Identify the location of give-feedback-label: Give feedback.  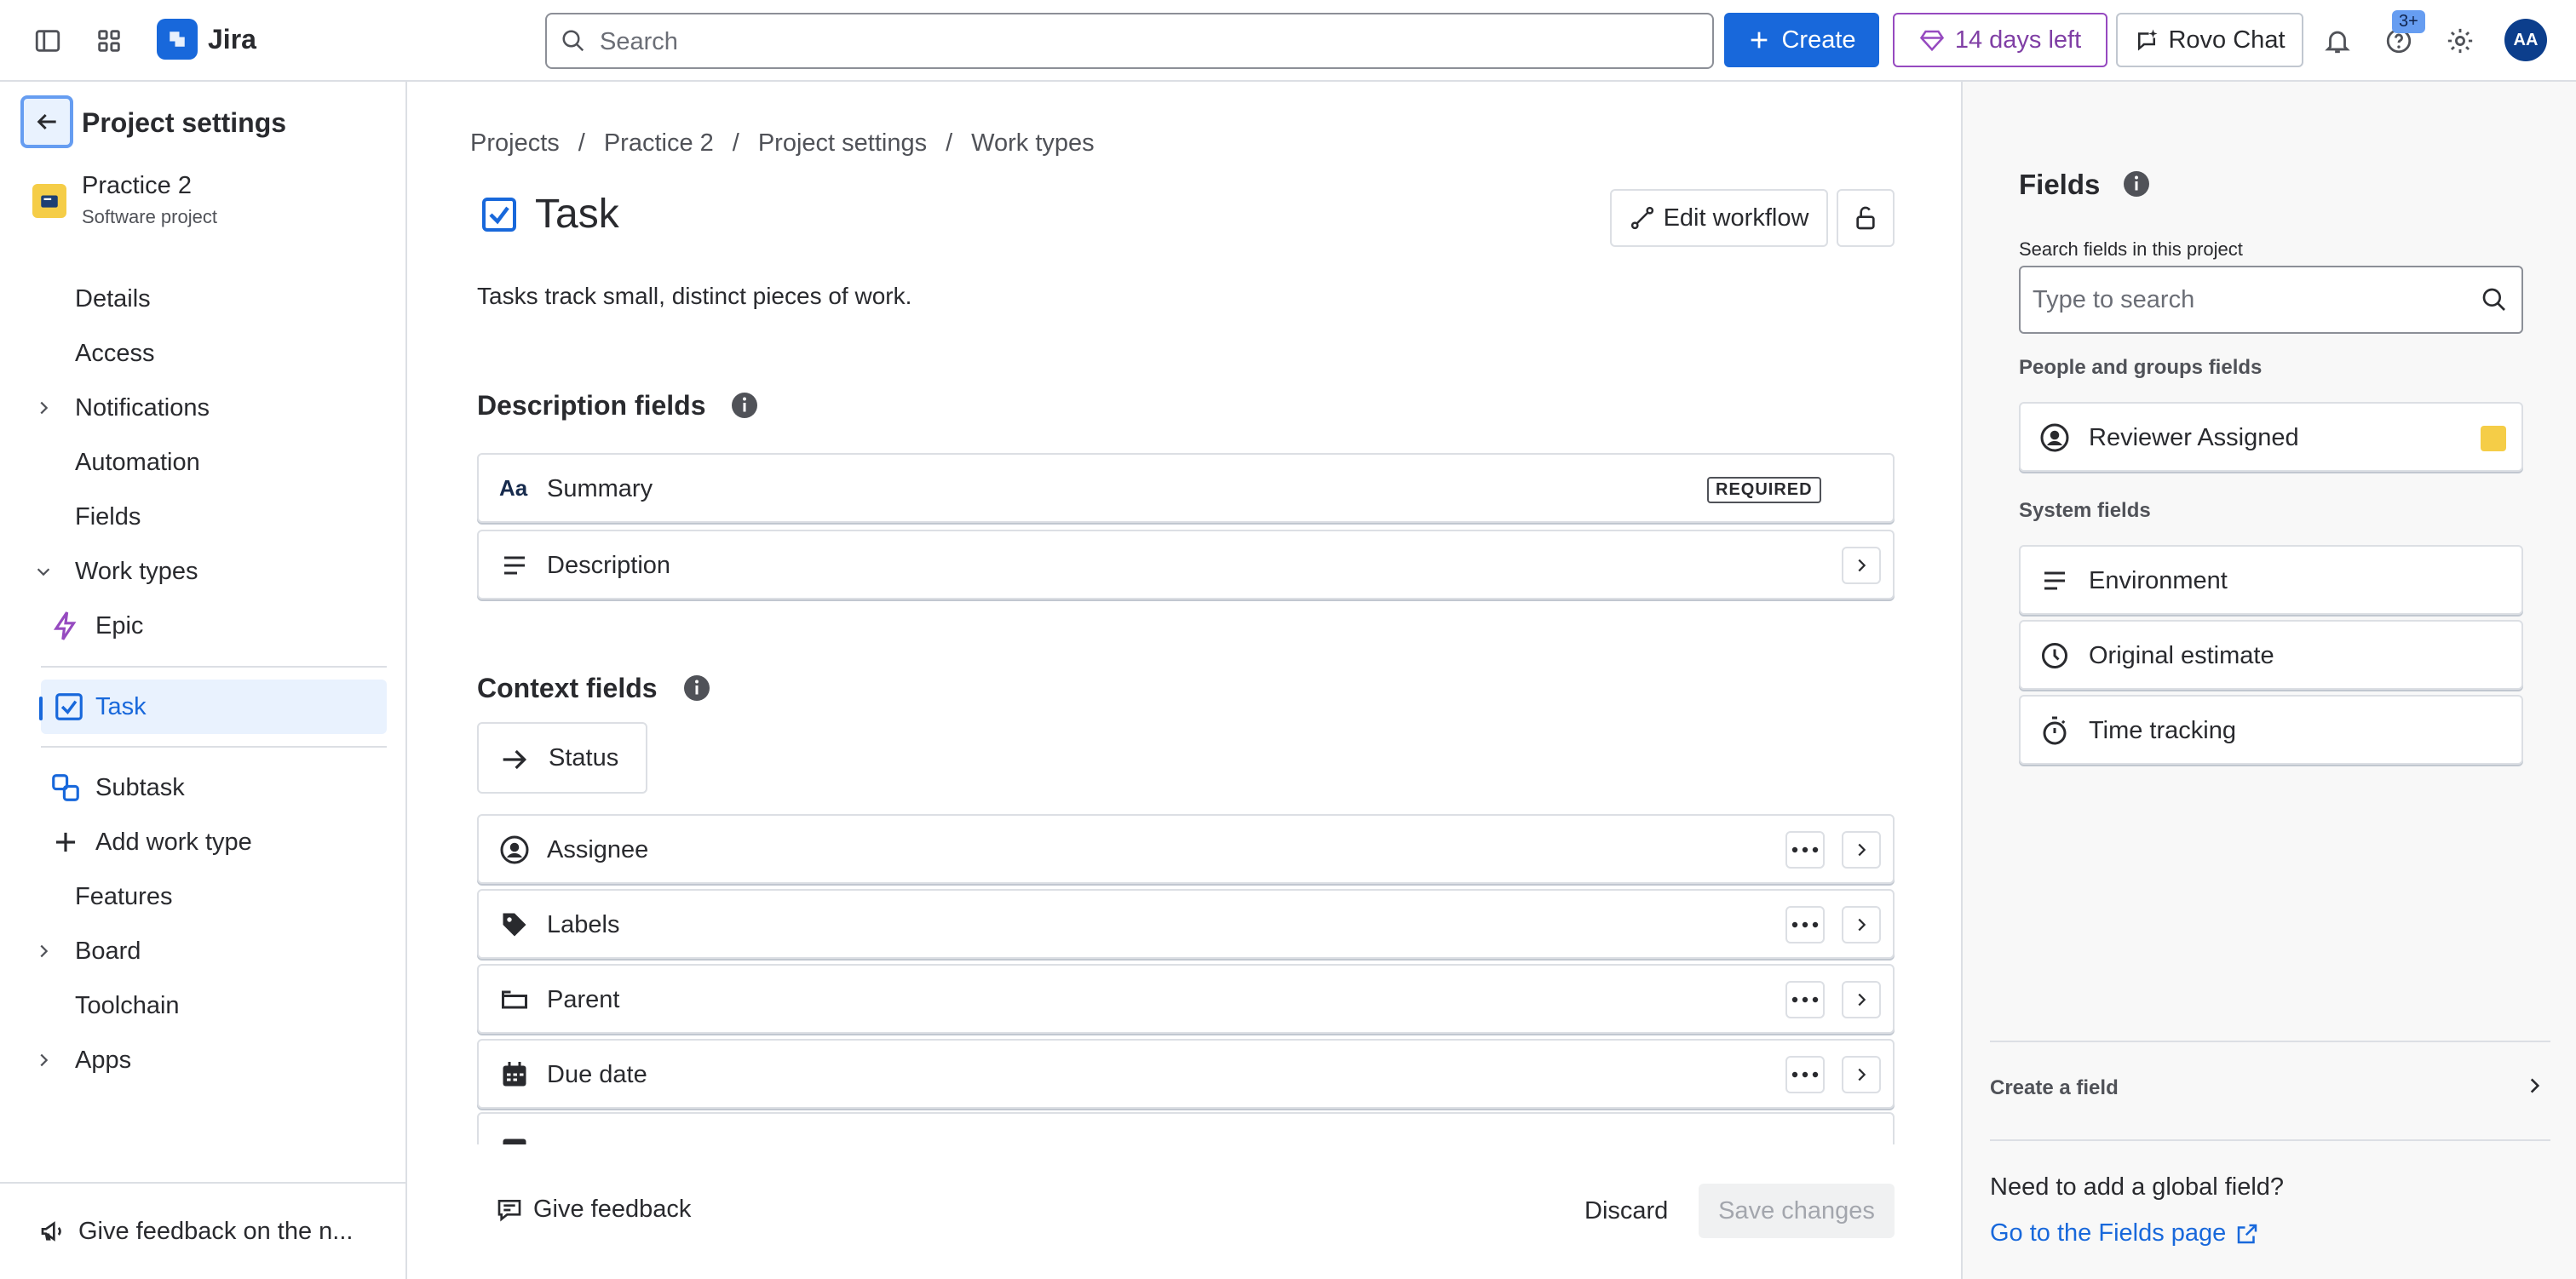
(613, 1210).